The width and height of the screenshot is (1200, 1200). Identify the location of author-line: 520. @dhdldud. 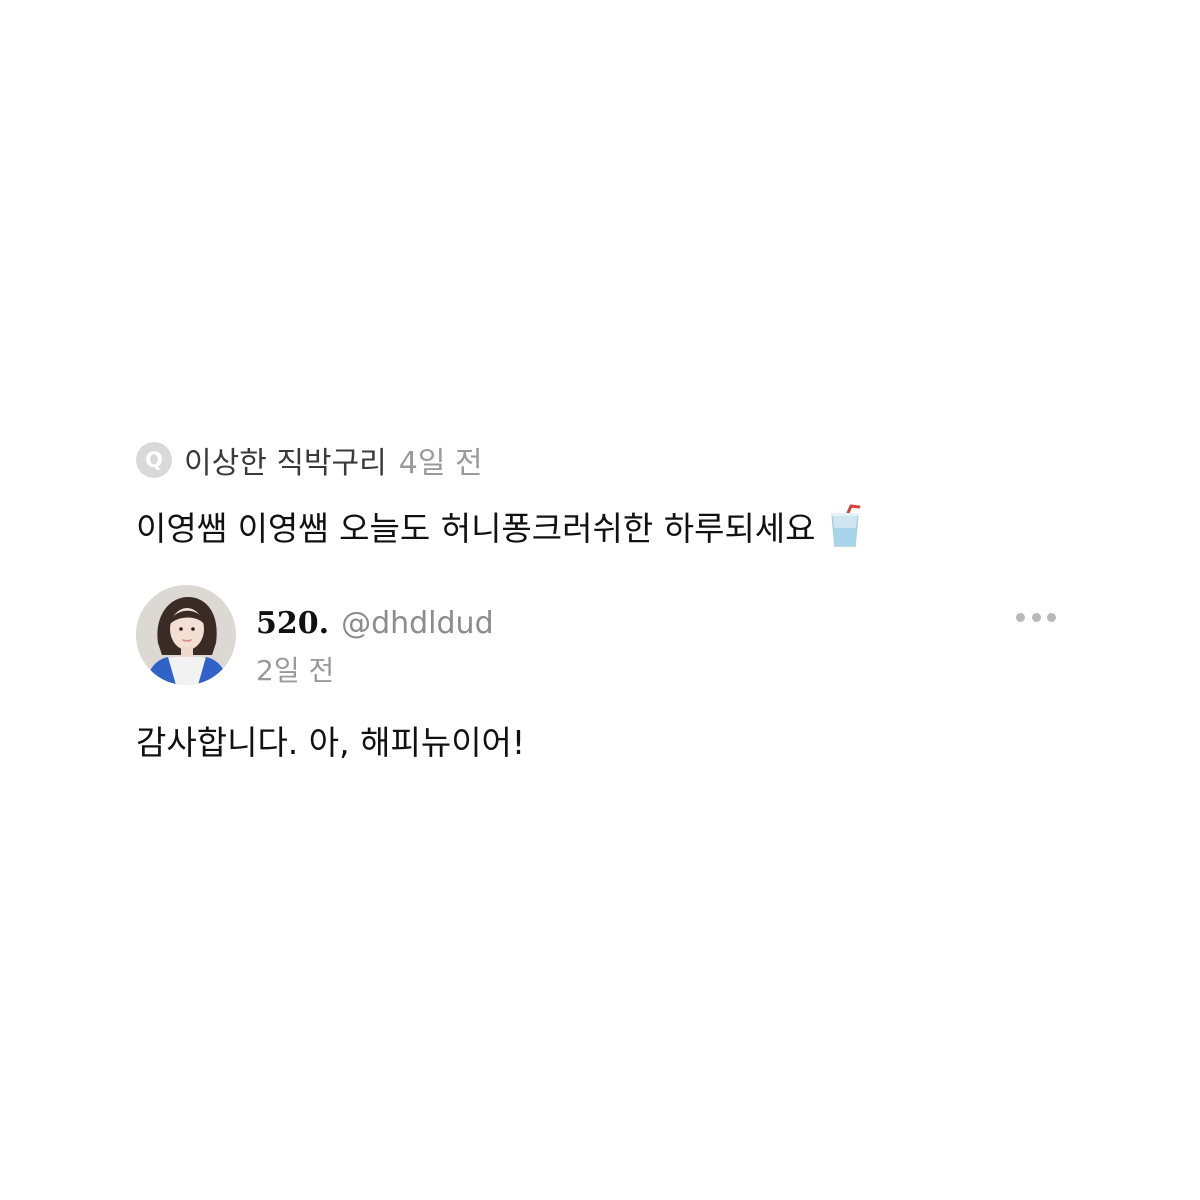
(375, 623).